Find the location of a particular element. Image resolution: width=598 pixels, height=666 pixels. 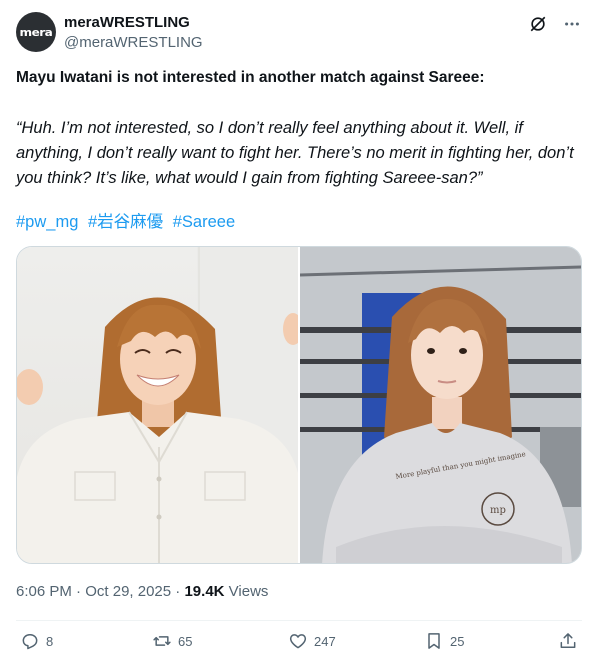

handle: @meraWRESTLING is located at coordinates (133, 43).